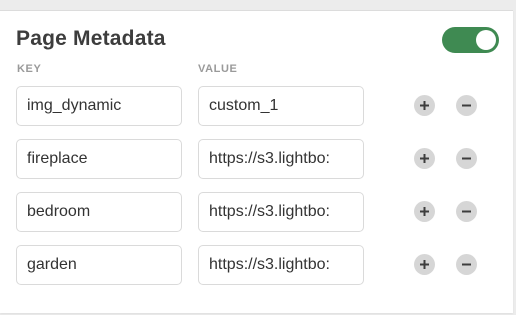  I want to click on key-input: img_dynamic, so click(99, 106).